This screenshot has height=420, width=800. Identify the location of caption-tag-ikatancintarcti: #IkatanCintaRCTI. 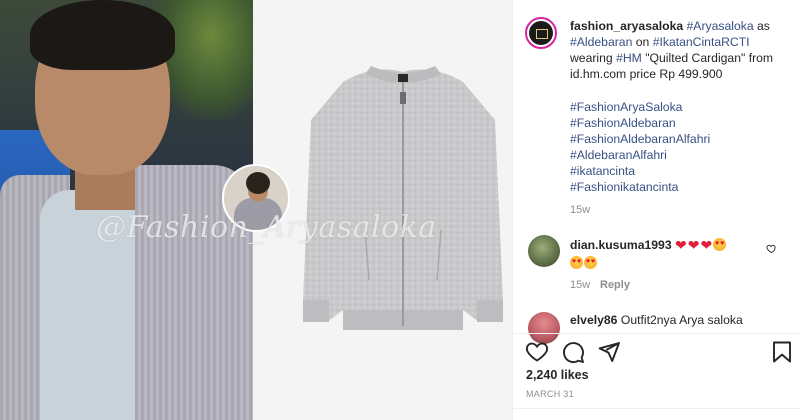
(701, 42).